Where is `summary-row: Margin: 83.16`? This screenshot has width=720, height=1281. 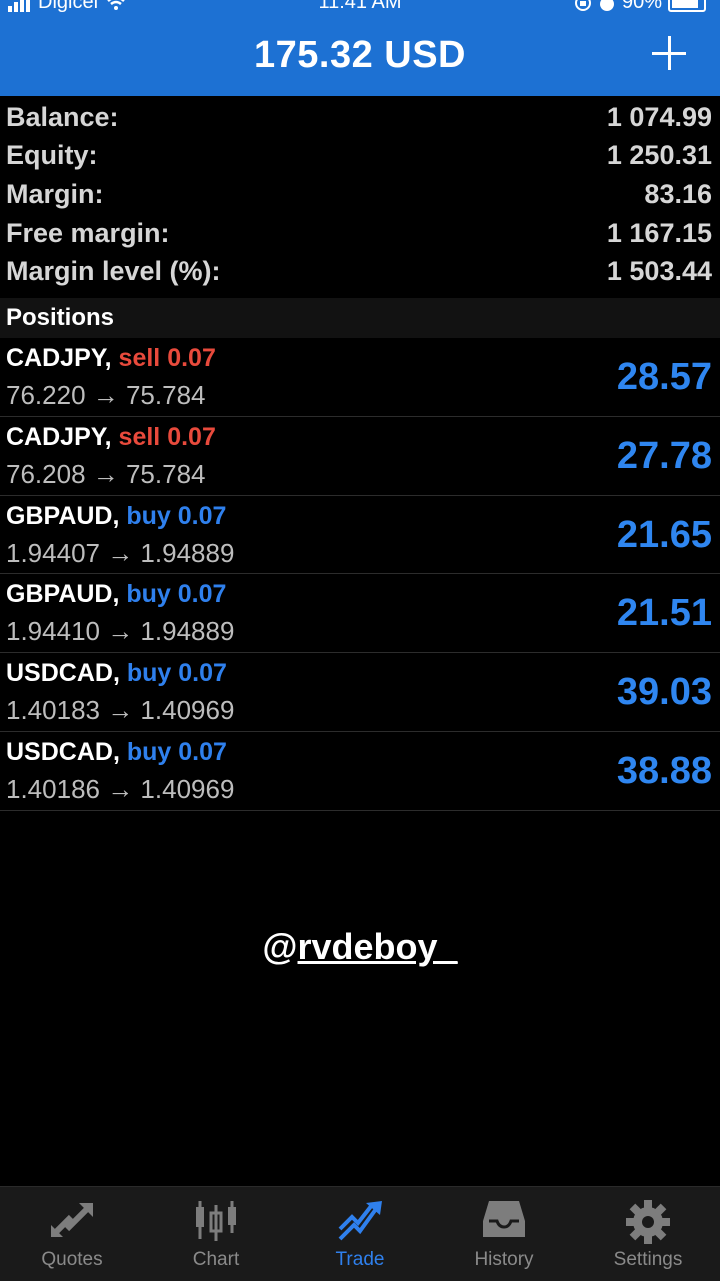 summary-row: Margin: 83.16 is located at coordinates (360, 194).